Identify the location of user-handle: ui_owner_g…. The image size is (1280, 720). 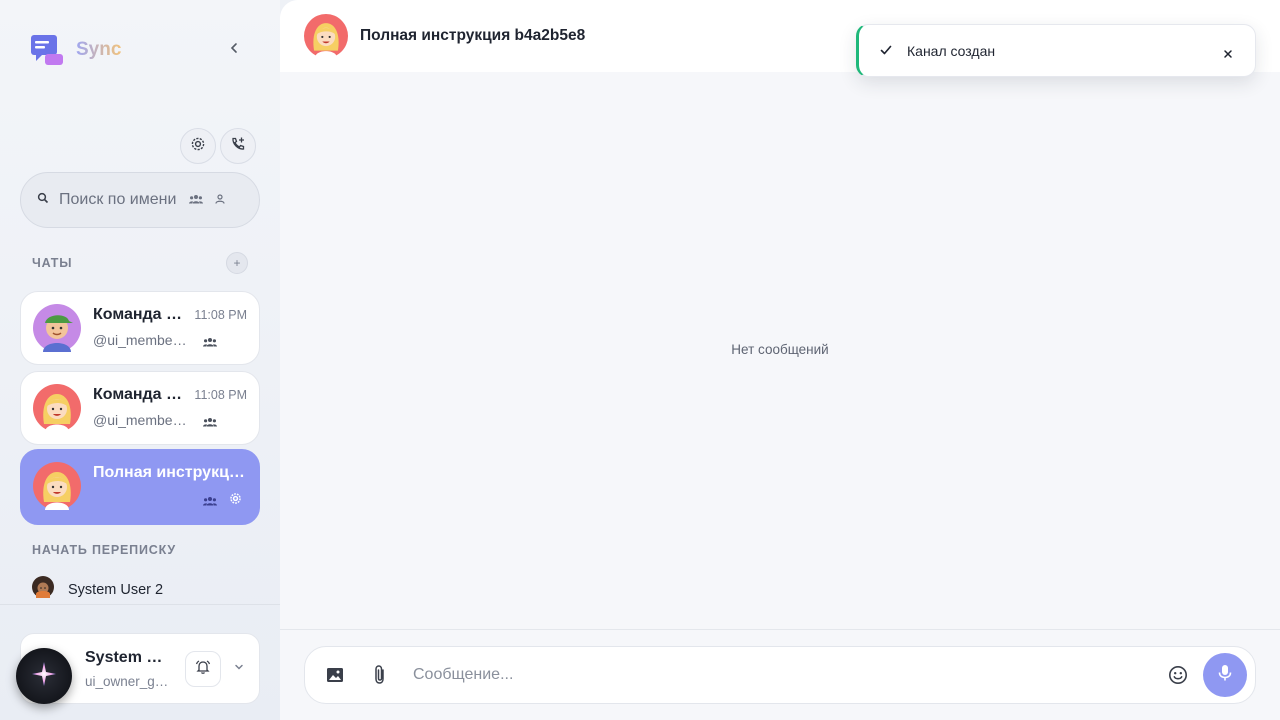
(127, 681).